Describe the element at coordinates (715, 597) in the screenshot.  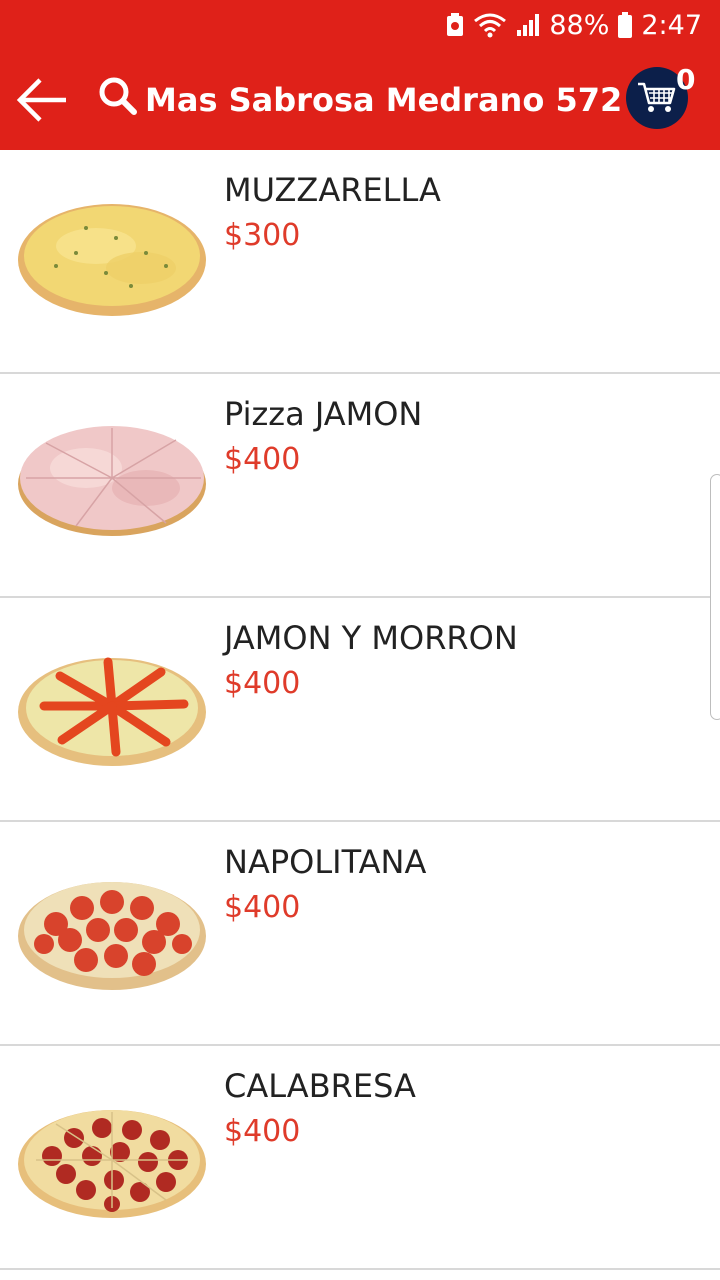
I see `scroll-handle` at that location.